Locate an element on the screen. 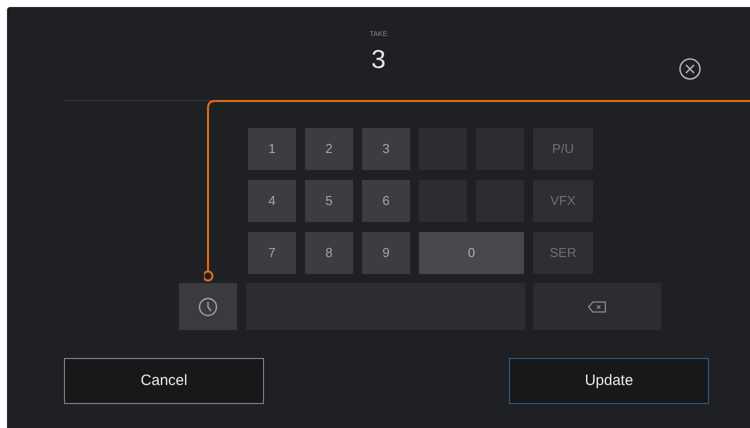 Image resolution: width=750 pixels, height=428 pixels. number-key: 7 is located at coordinates (272, 253).